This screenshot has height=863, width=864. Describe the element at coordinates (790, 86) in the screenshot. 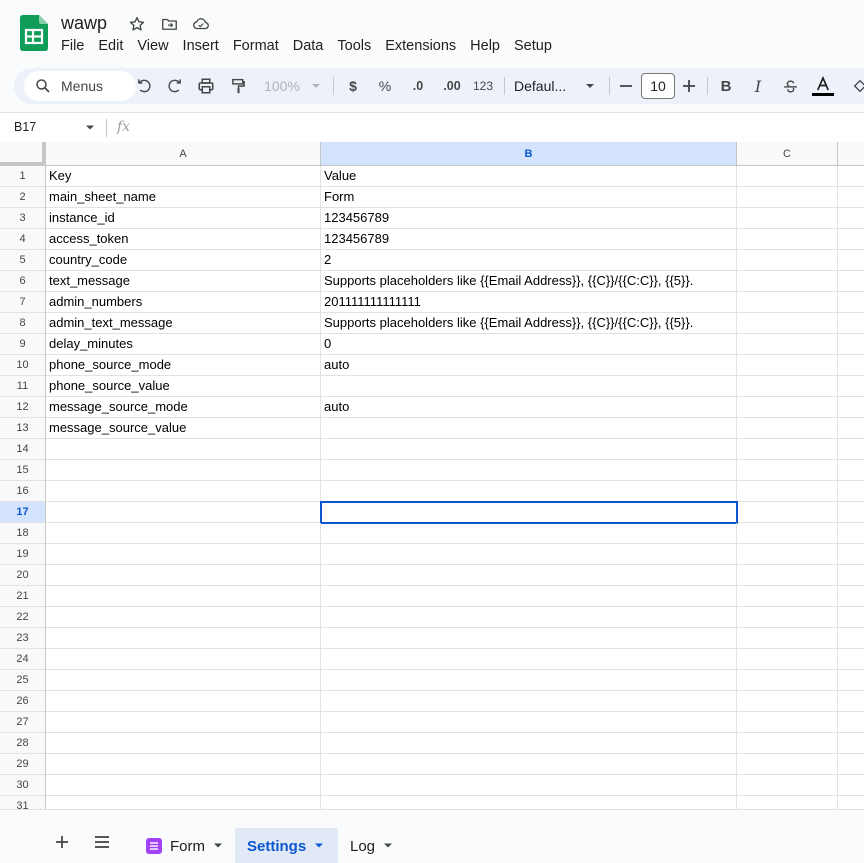

I see `strikethrough-button` at that location.